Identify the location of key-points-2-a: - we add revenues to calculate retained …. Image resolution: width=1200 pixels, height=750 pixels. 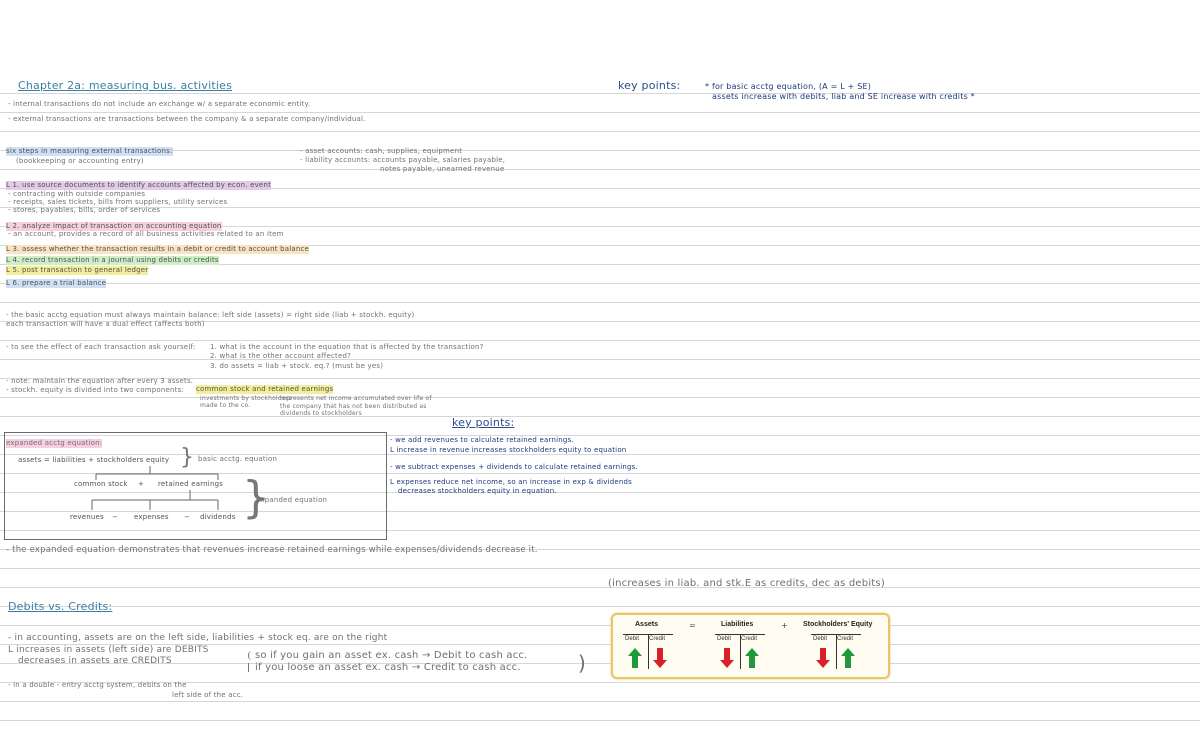
(482, 440).